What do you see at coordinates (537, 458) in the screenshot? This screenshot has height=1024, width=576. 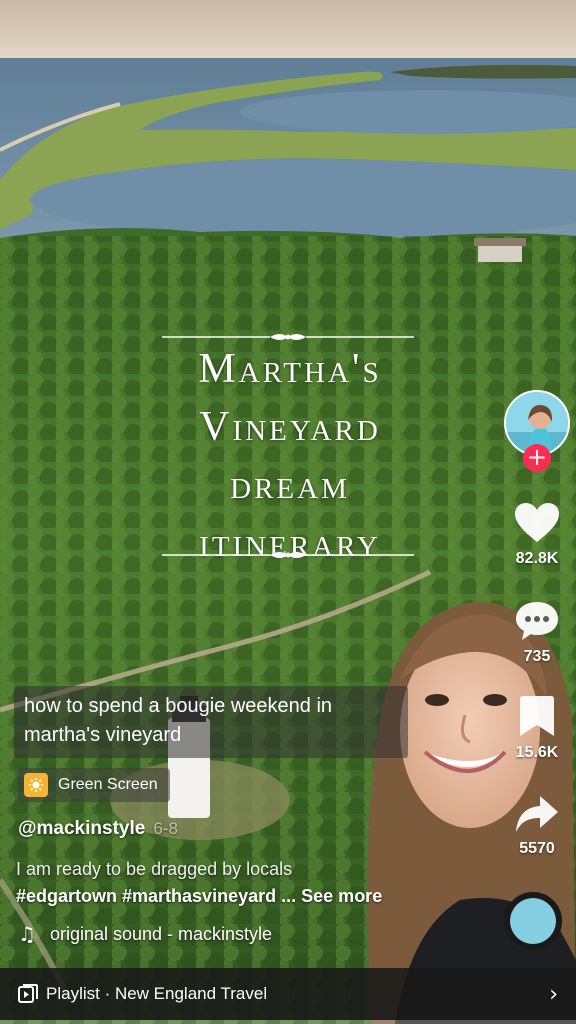 I see `follow-button: +` at bounding box center [537, 458].